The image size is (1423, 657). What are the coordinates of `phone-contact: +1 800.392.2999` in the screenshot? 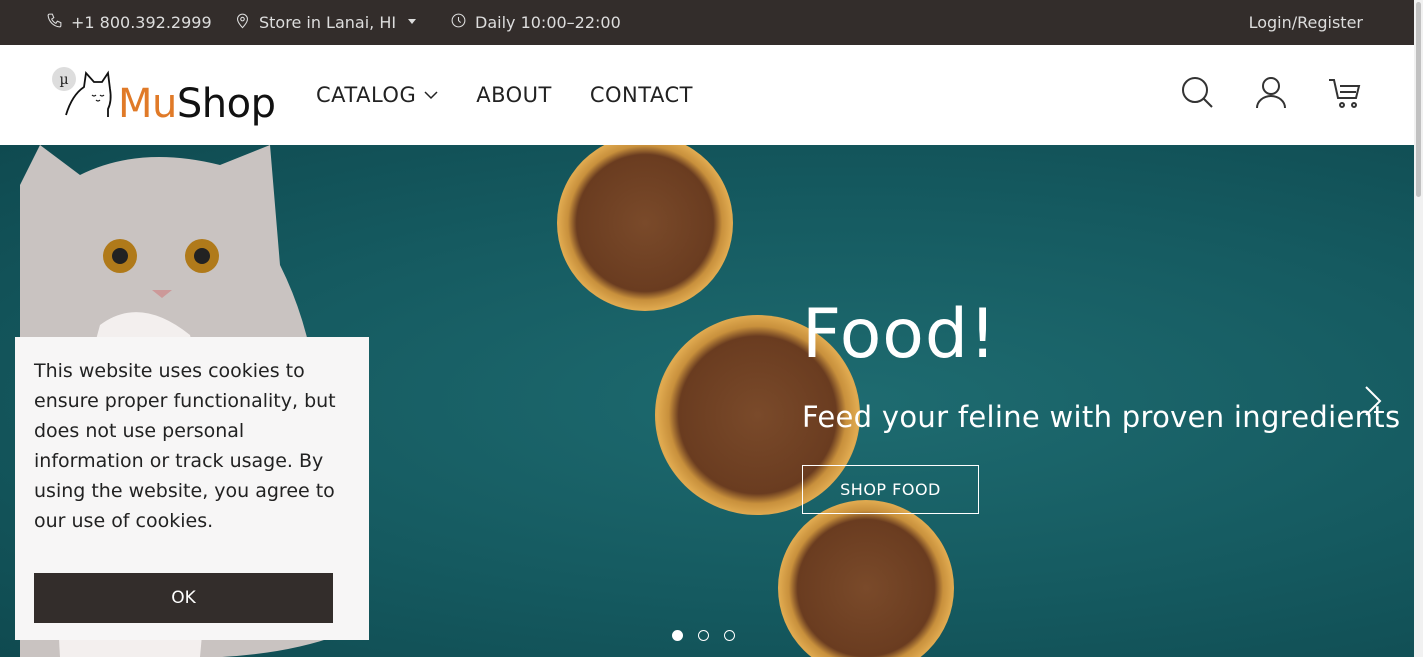 It's located at (129, 22).